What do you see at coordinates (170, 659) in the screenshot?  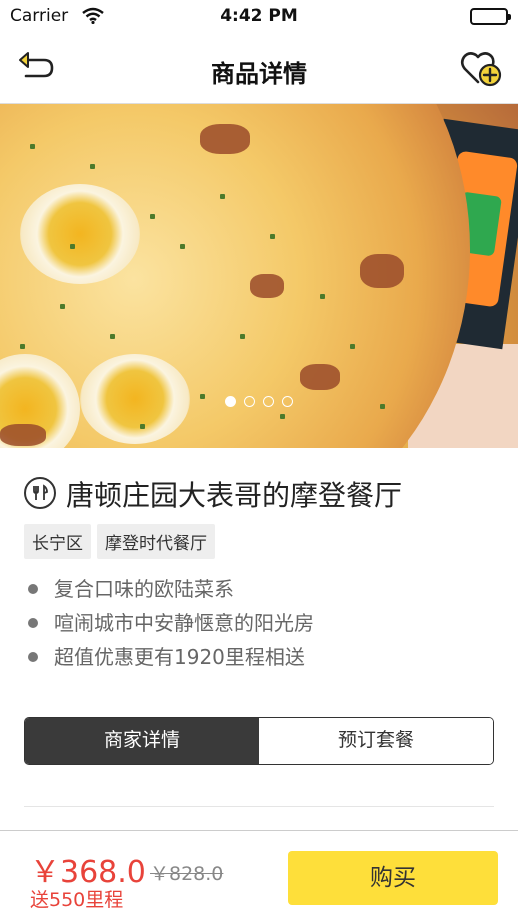 I see `feature-item: 超值优惠更有1920里程相送` at bounding box center [170, 659].